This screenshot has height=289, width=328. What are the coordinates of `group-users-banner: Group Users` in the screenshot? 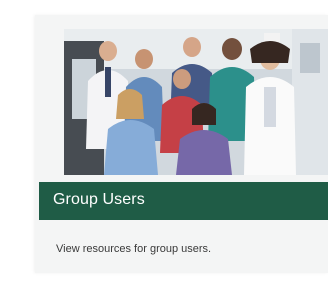 It's located at (183, 201).